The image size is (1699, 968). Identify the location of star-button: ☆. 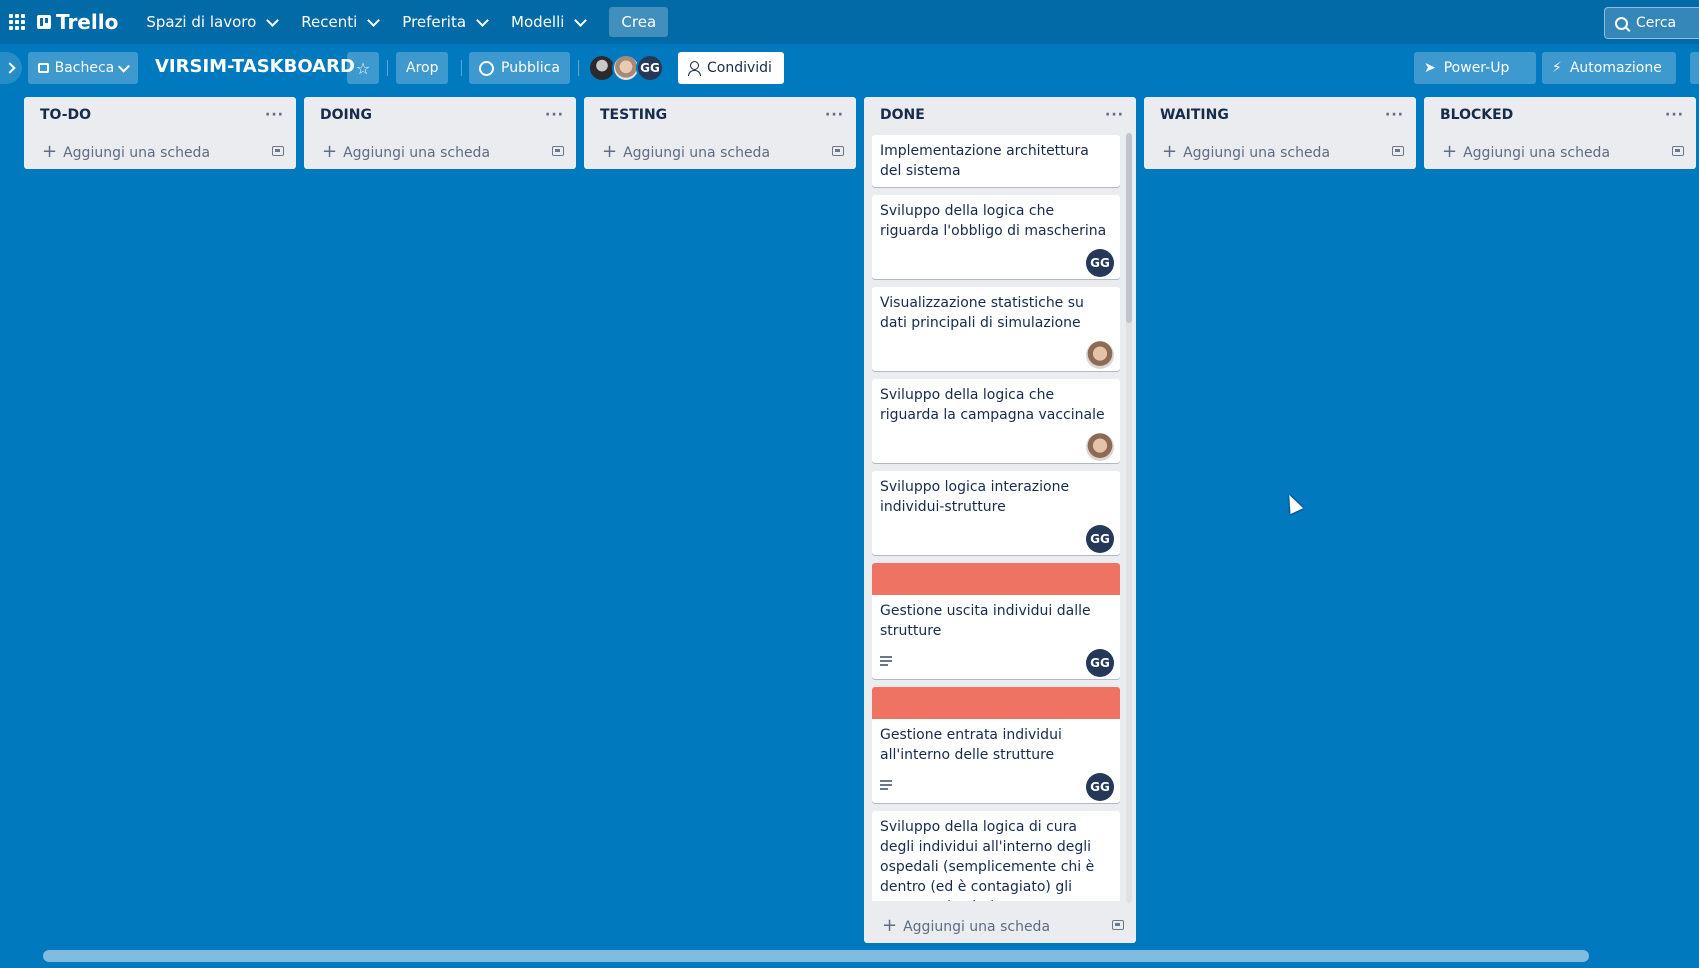
(363, 68).